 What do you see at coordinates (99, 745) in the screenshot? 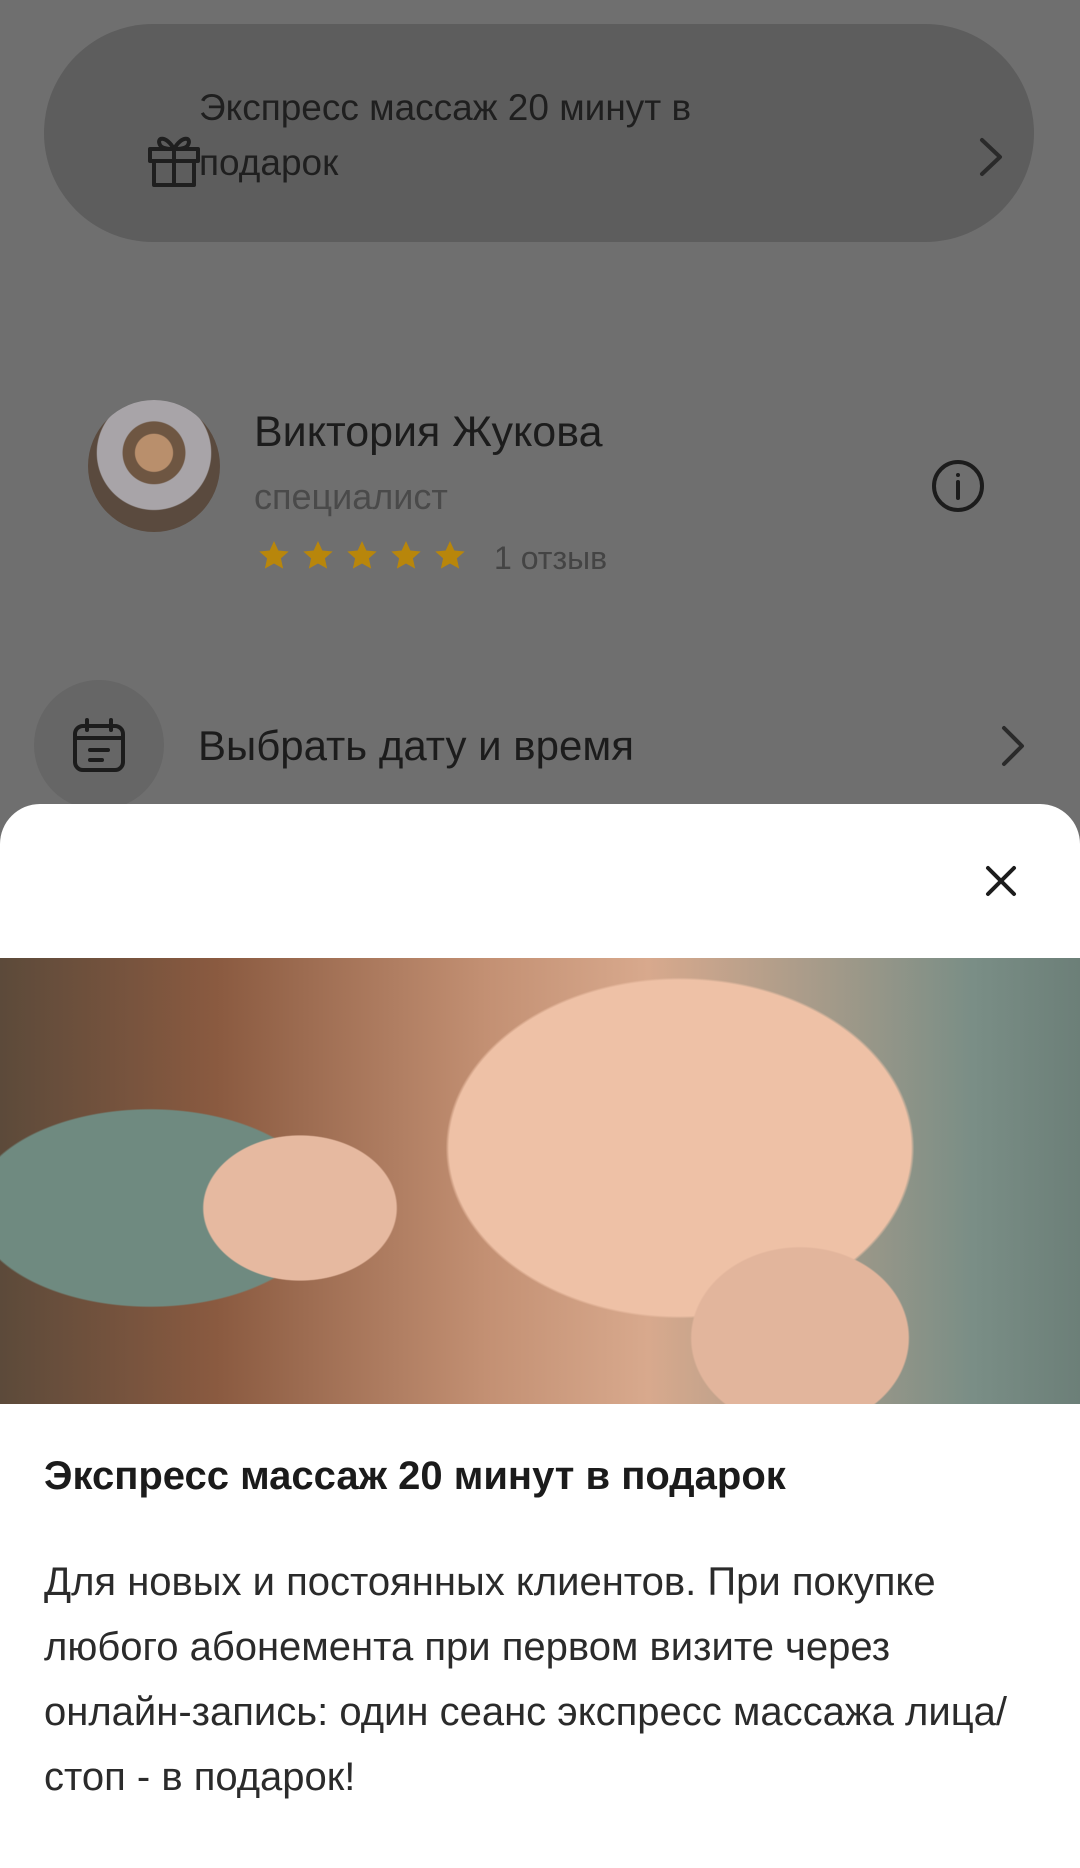
I see `calendar-icon` at bounding box center [99, 745].